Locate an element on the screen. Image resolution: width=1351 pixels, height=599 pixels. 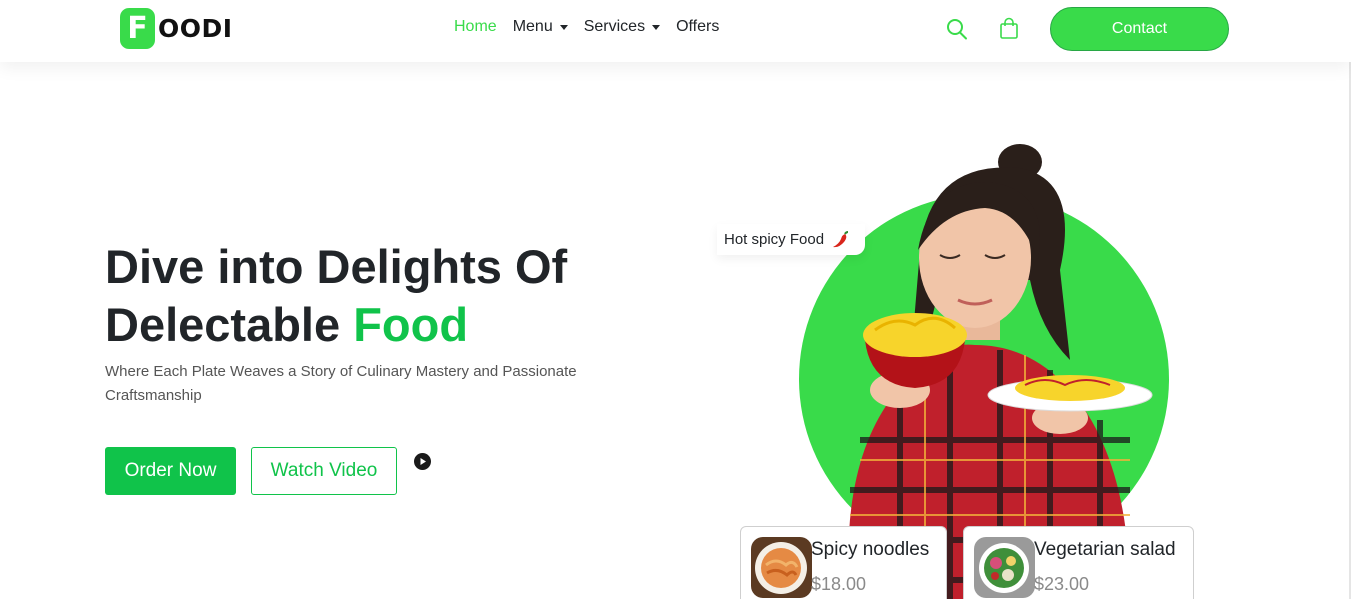
hot-spicy-tag: Hot spicy Food is located at coordinates (791, 239).